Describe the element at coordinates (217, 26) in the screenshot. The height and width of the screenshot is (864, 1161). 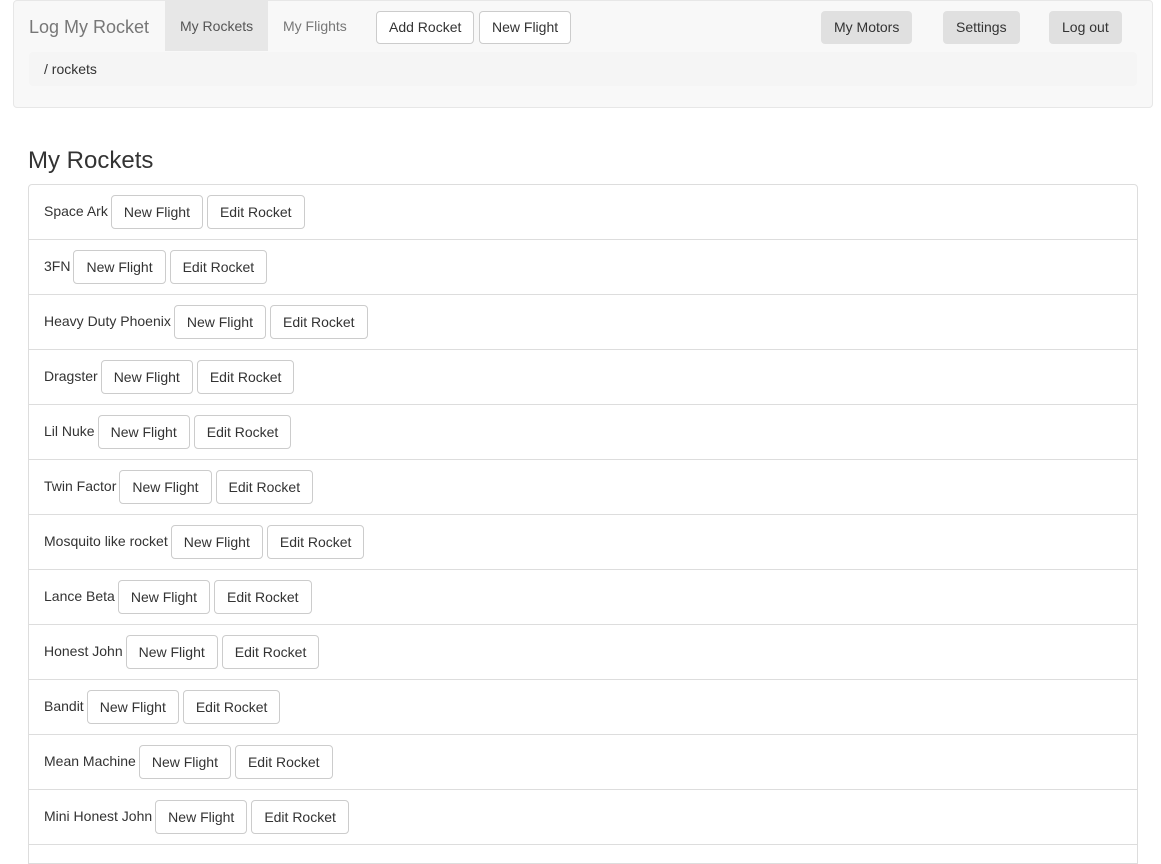
I see `nav-my-rockets: My Rockets` at that location.